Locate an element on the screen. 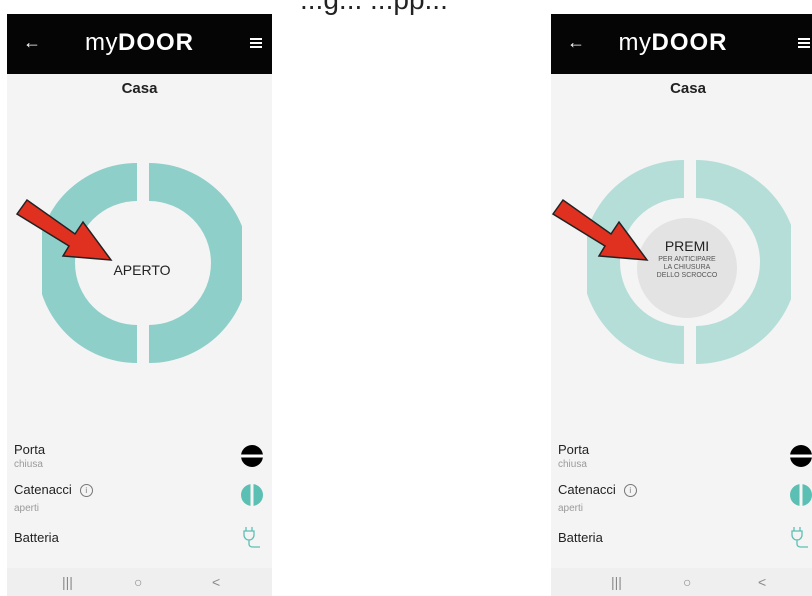 Image resolution: width=812 pixels, height=596 pixels. premi-line-1: PER ANTICIPARE is located at coordinates (687, 259).